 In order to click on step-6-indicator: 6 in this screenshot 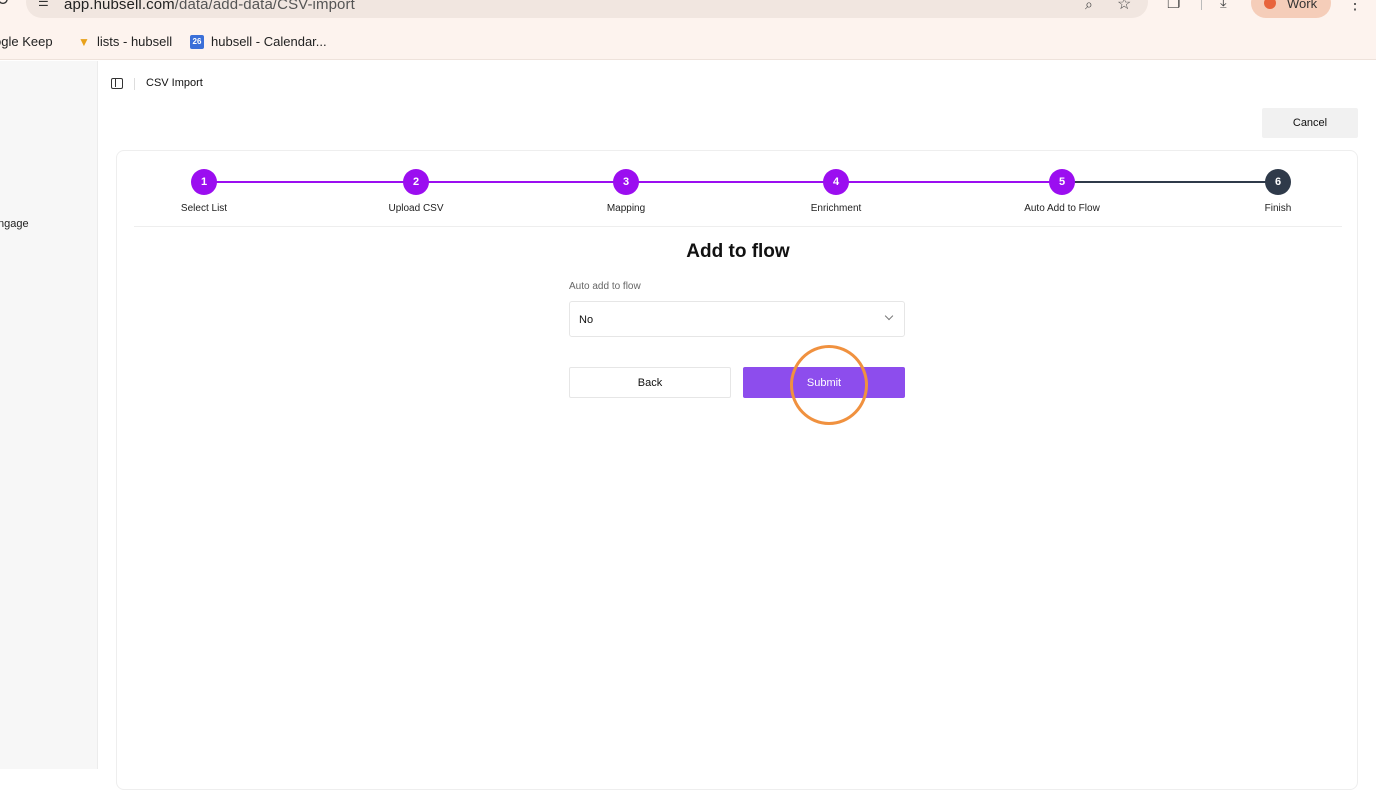, I will do `click(1278, 182)`.